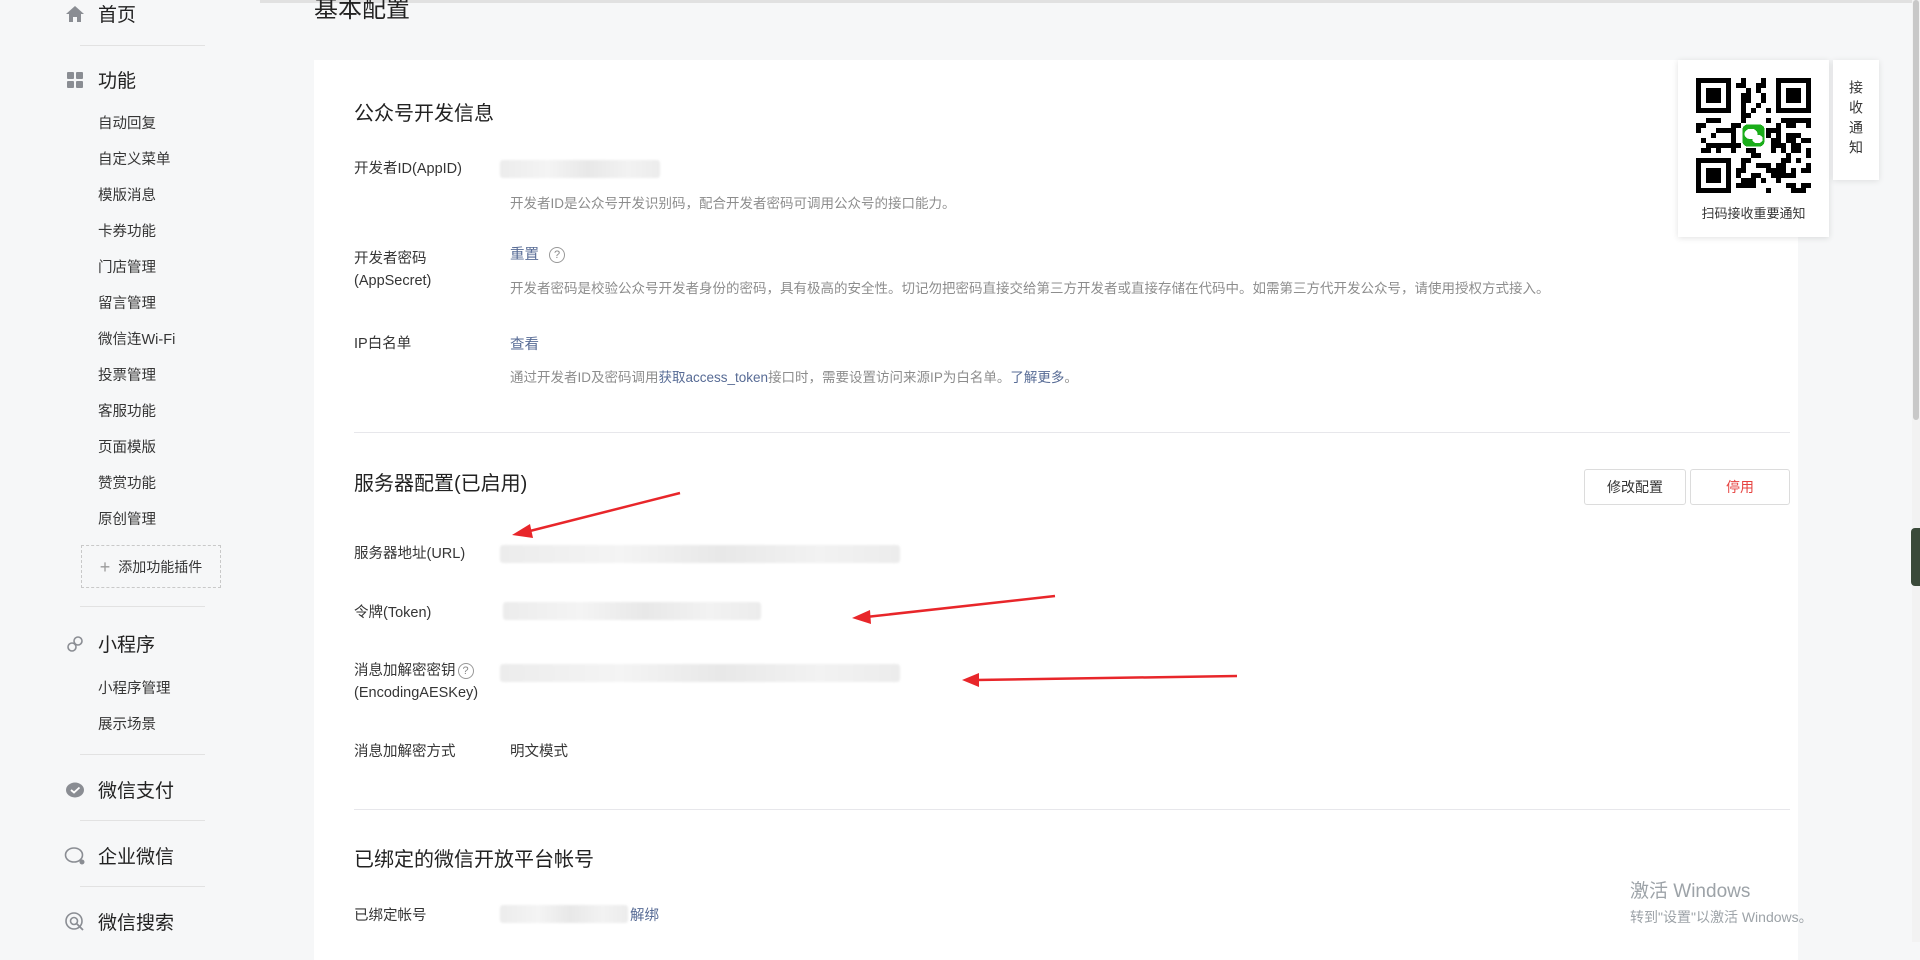 This screenshot has width=1920, height=960. I want to click on server-config-title: 服务器配置(已启用), so click(441, 484).